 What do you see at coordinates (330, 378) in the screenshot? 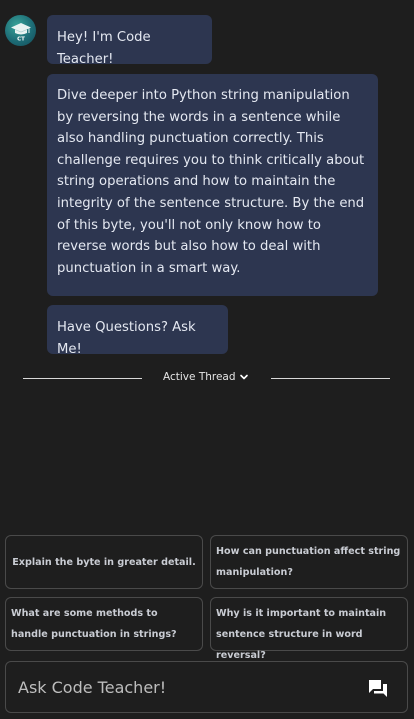
I see `divider-line-right` at bounding box center [330, 378].